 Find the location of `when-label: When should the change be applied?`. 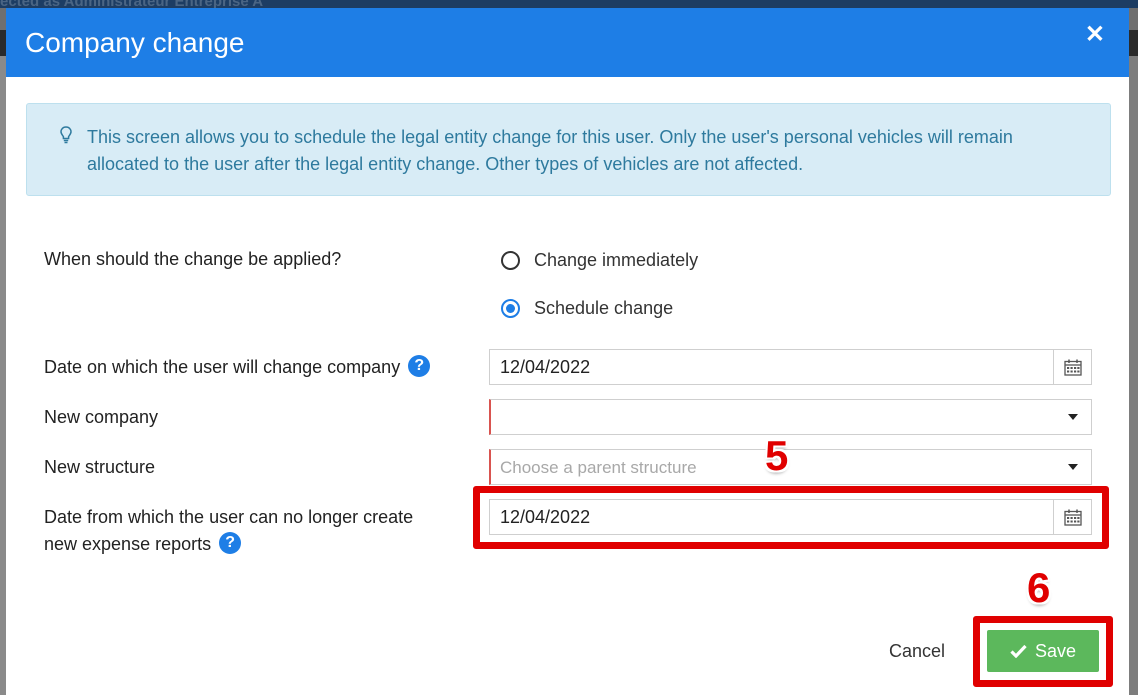

when-label: When should the change be applied? is located at coordinates (193, 259).